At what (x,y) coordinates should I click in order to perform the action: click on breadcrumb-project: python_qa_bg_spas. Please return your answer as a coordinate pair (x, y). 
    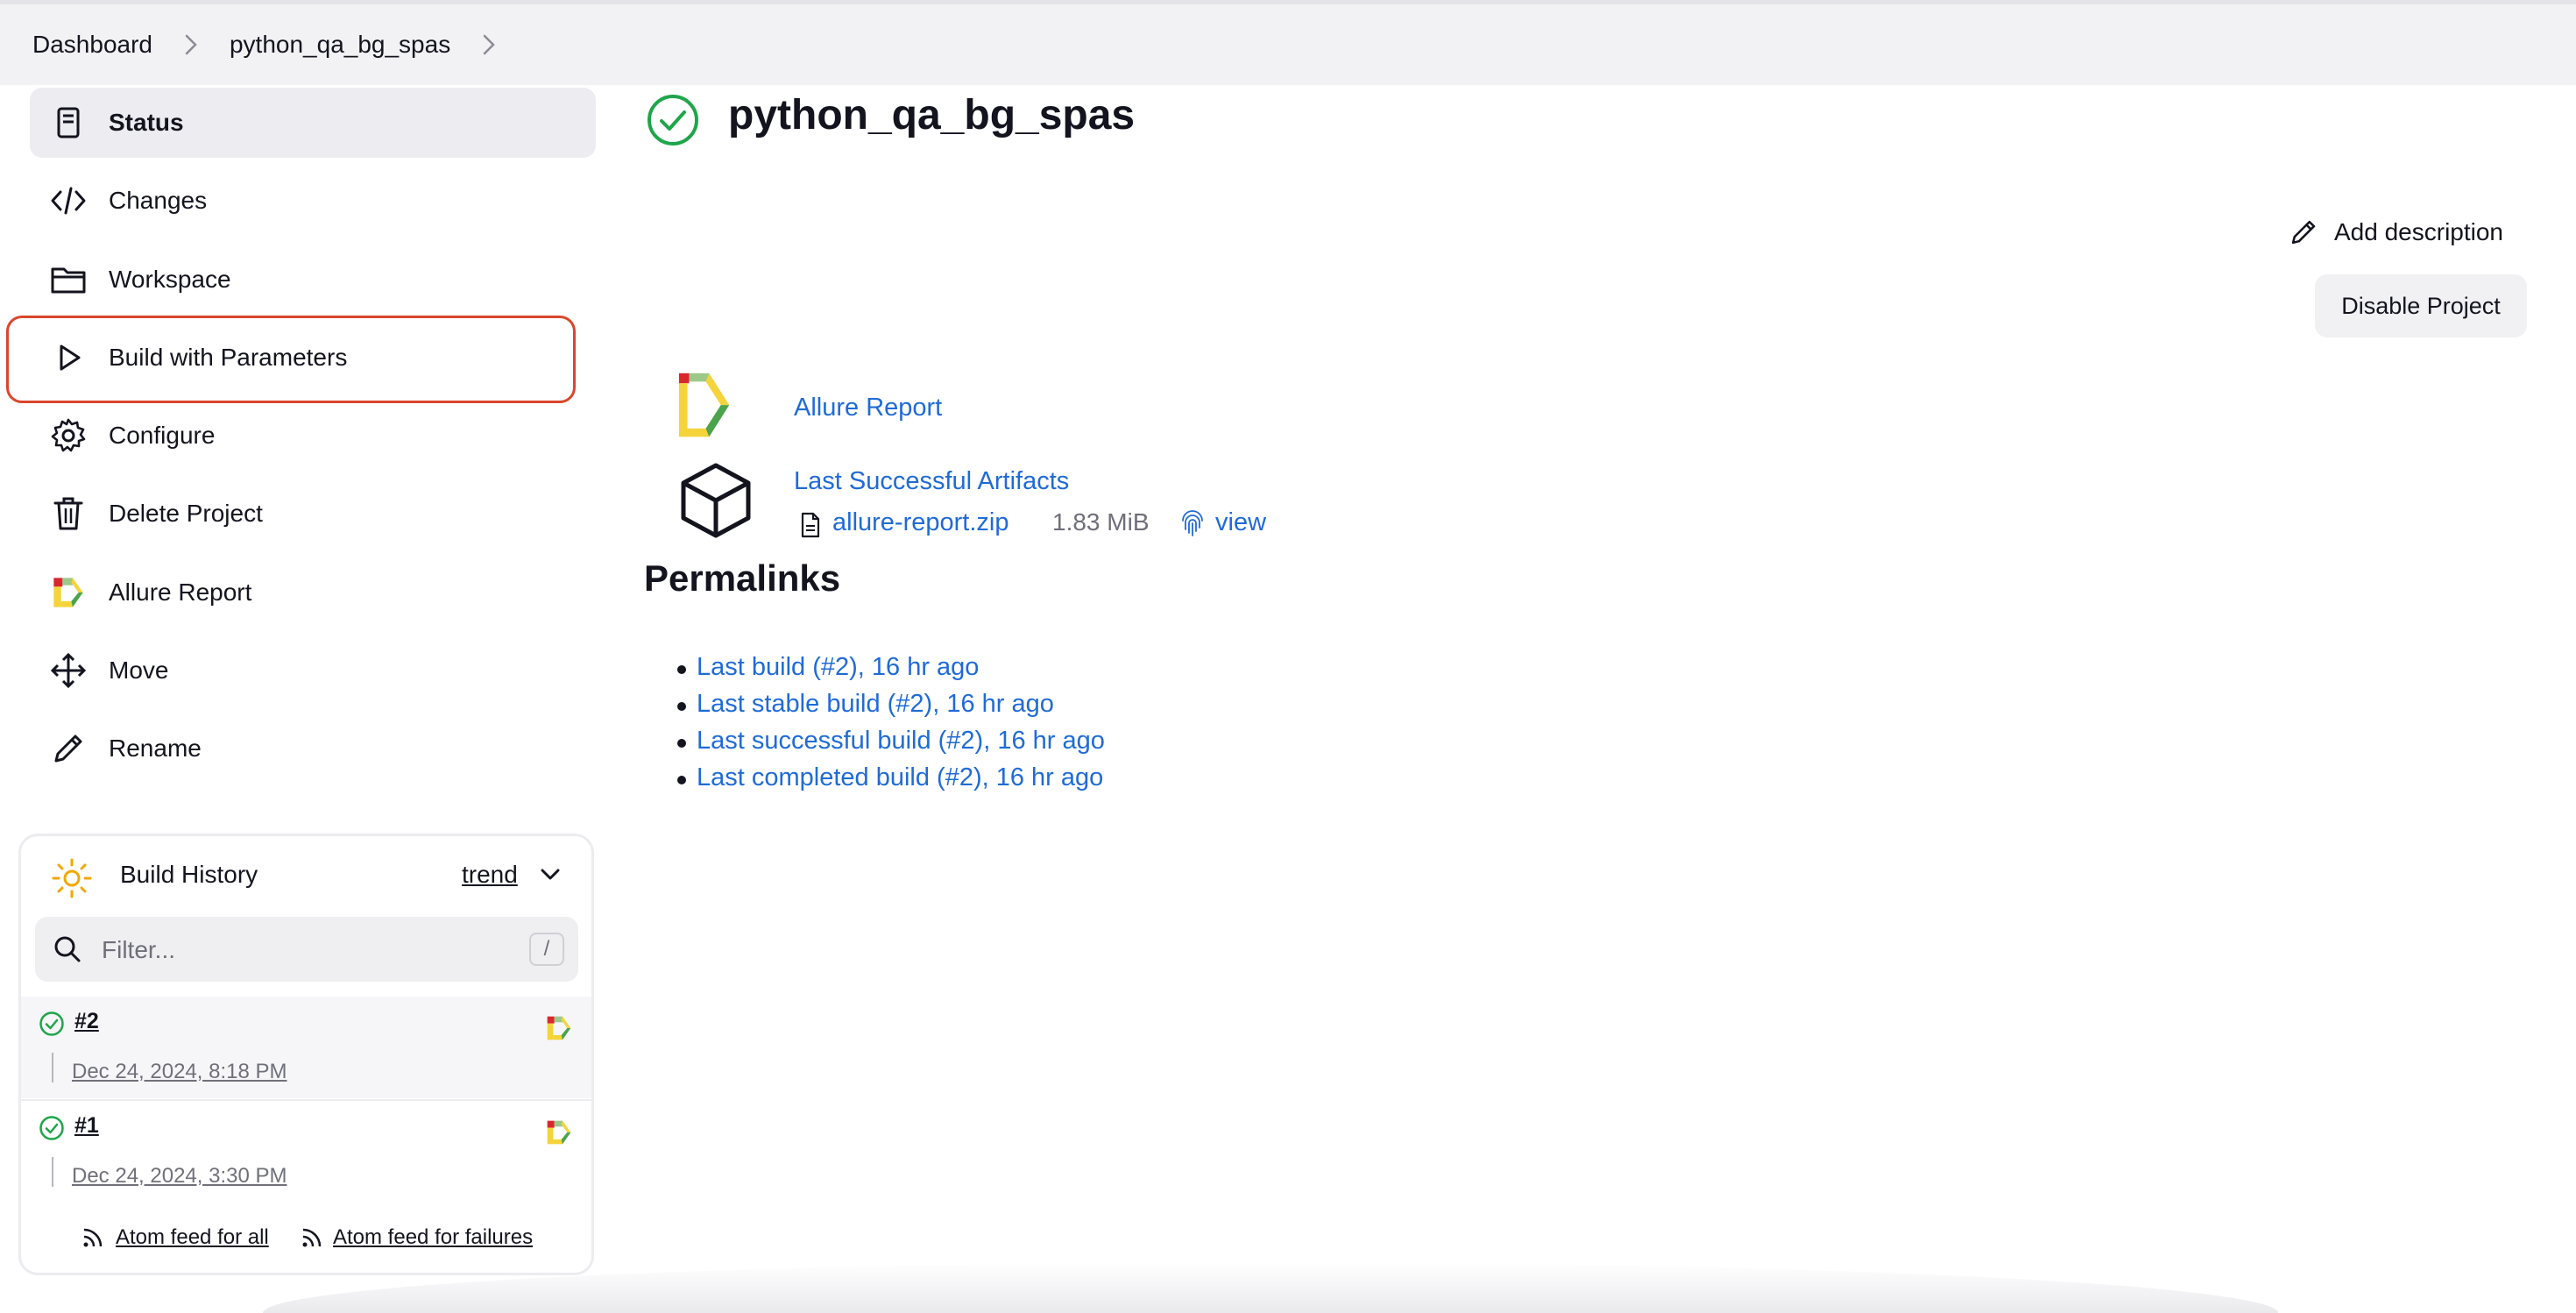
    Looking at the image, I should click on (340, 45).